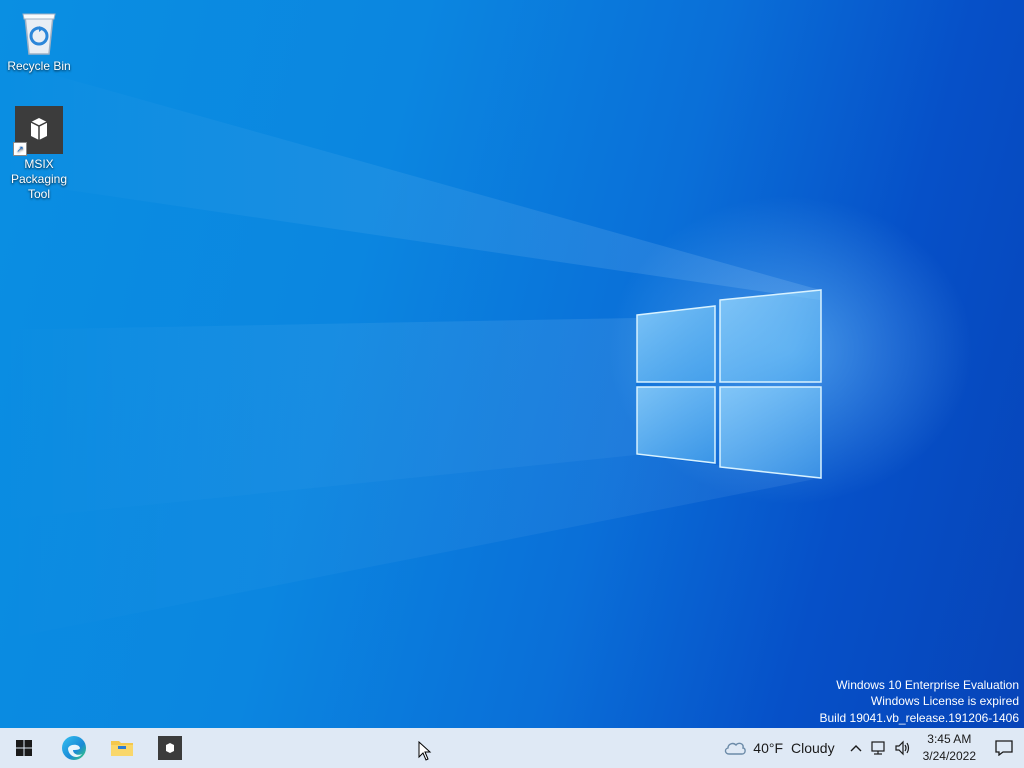  I want to click on clock: 3:45 AM 3/24/2022, so click(949, 748).